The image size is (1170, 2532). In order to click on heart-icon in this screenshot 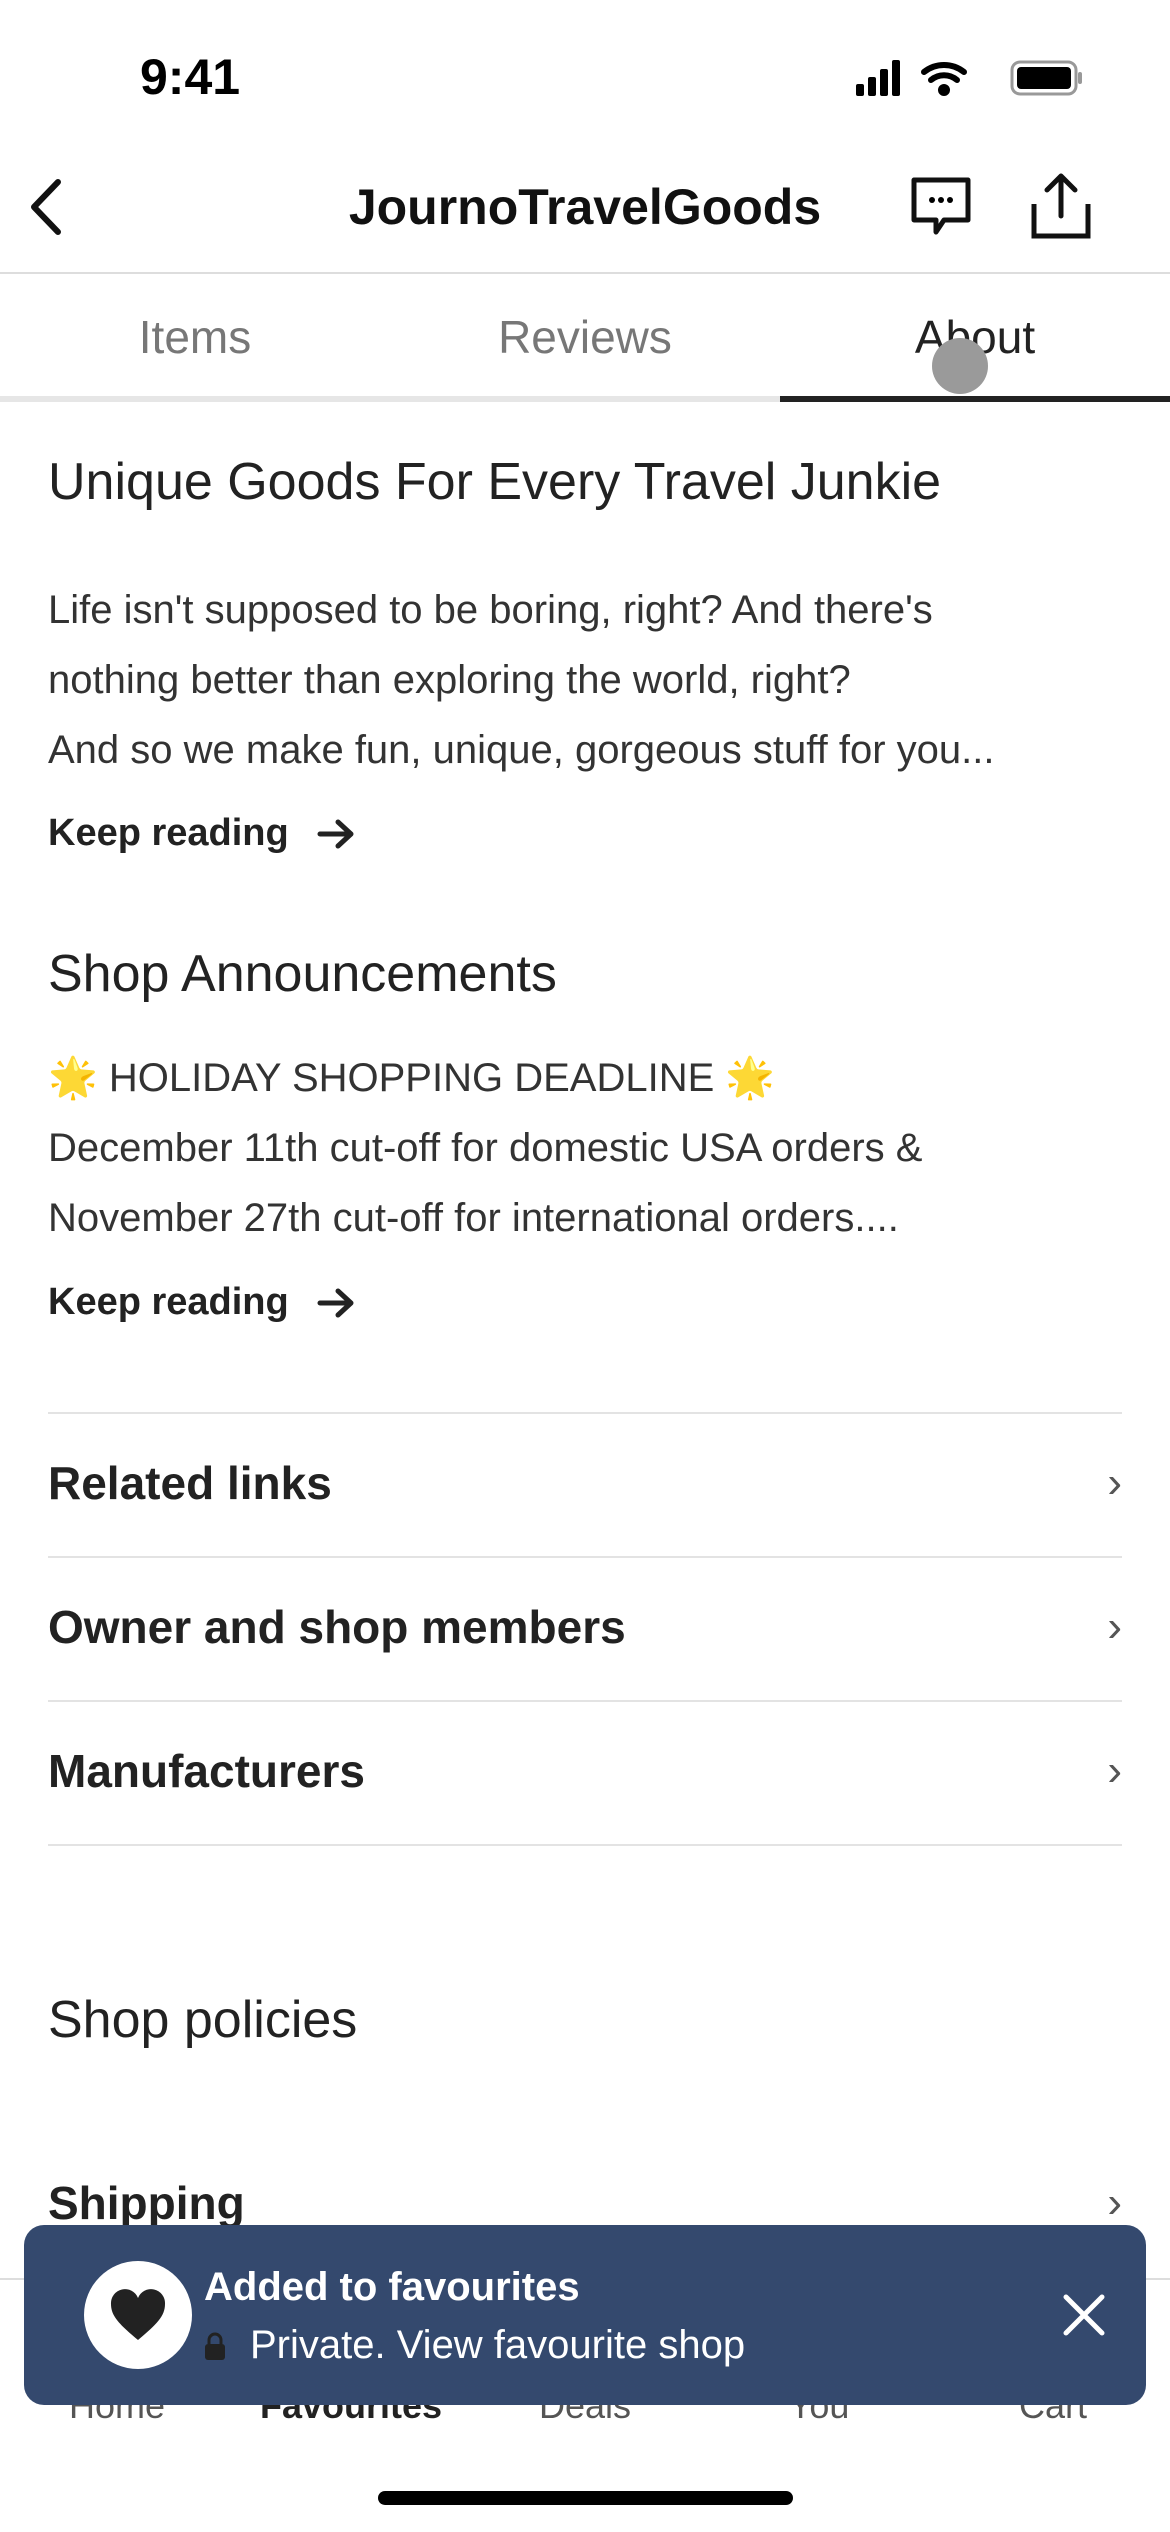, I will do `click(138, 2314)`.